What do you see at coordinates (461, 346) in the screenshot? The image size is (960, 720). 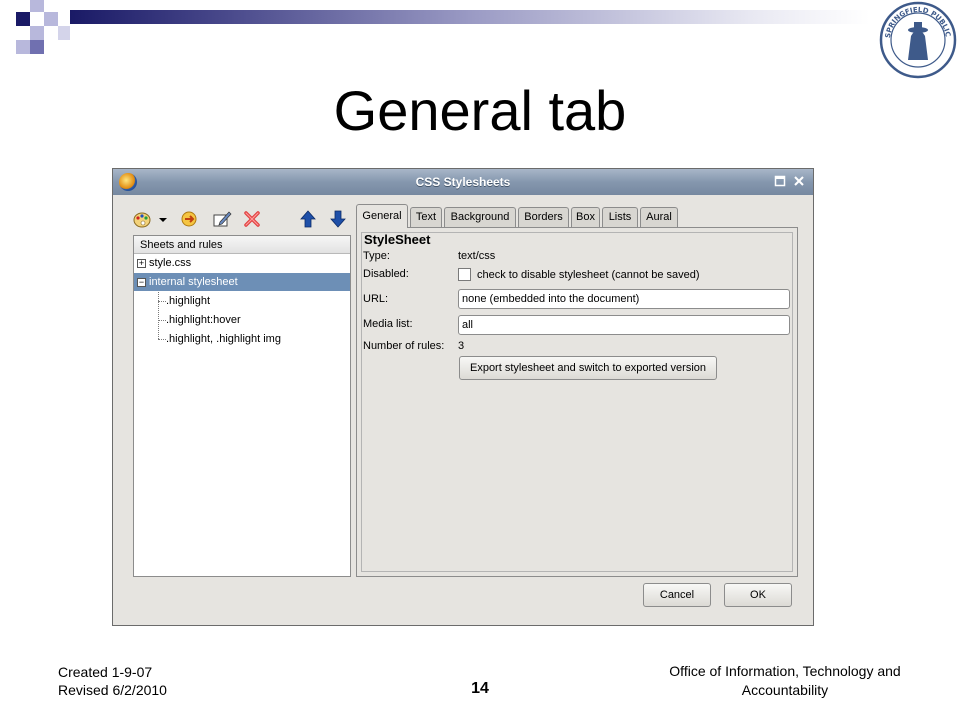 I see `number-of-rules-value: 3` at bounding box center [461, 346].